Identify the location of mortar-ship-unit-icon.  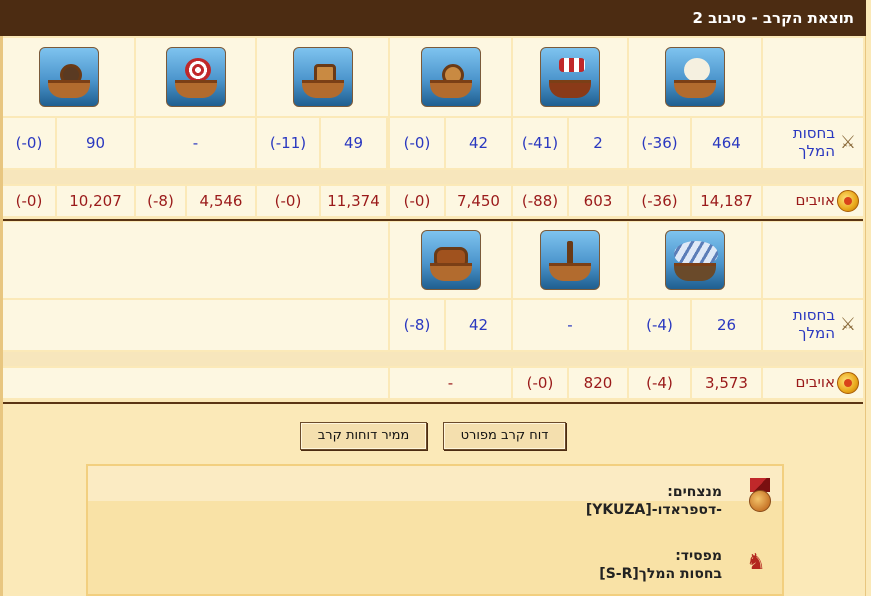
(68, 77).